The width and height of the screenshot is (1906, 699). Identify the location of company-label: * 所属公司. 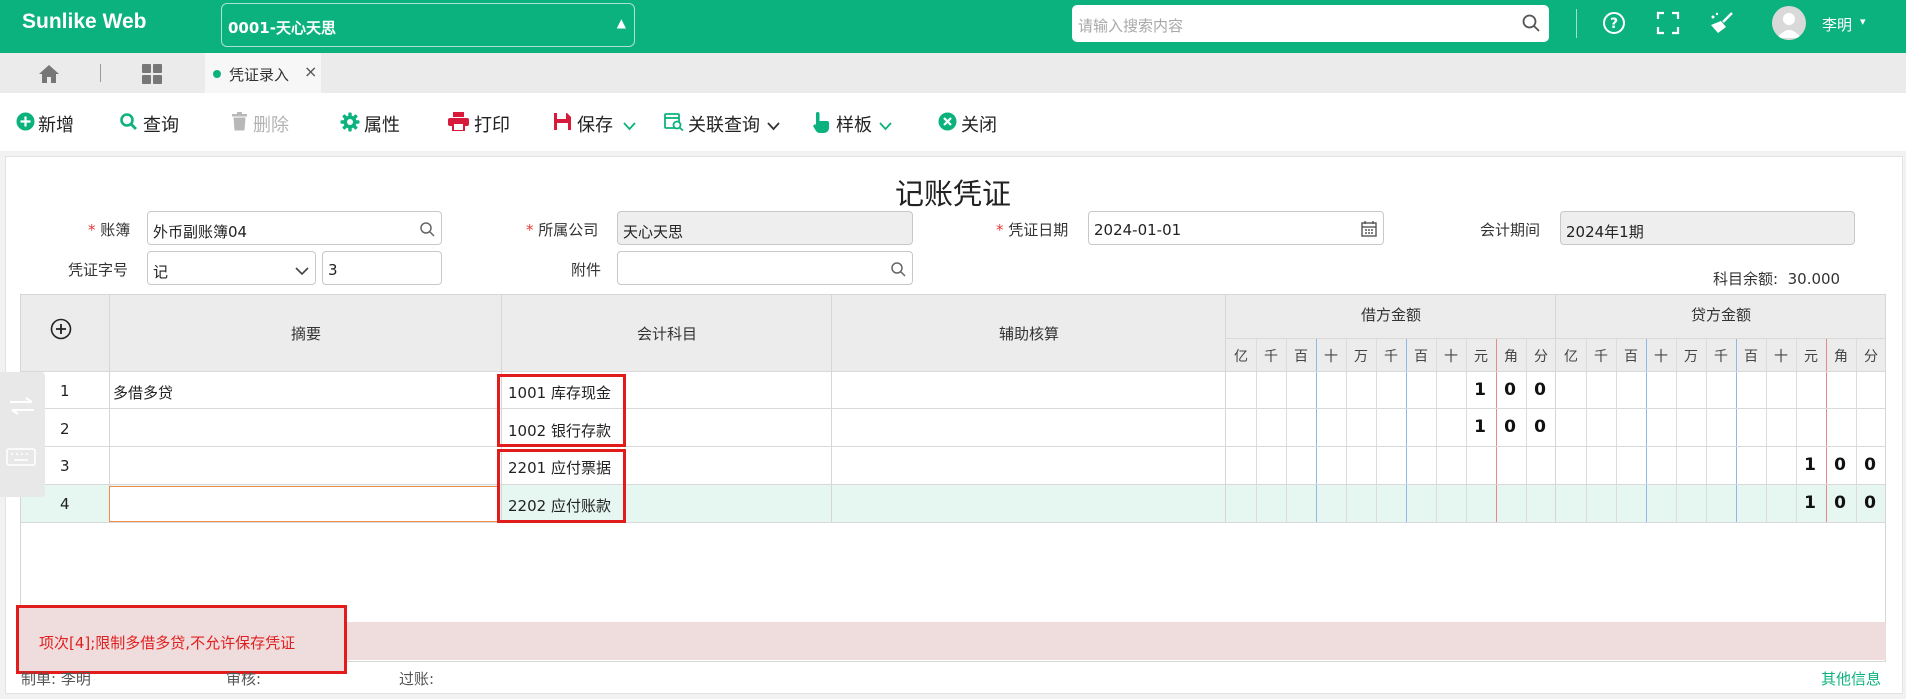
(562, 230).